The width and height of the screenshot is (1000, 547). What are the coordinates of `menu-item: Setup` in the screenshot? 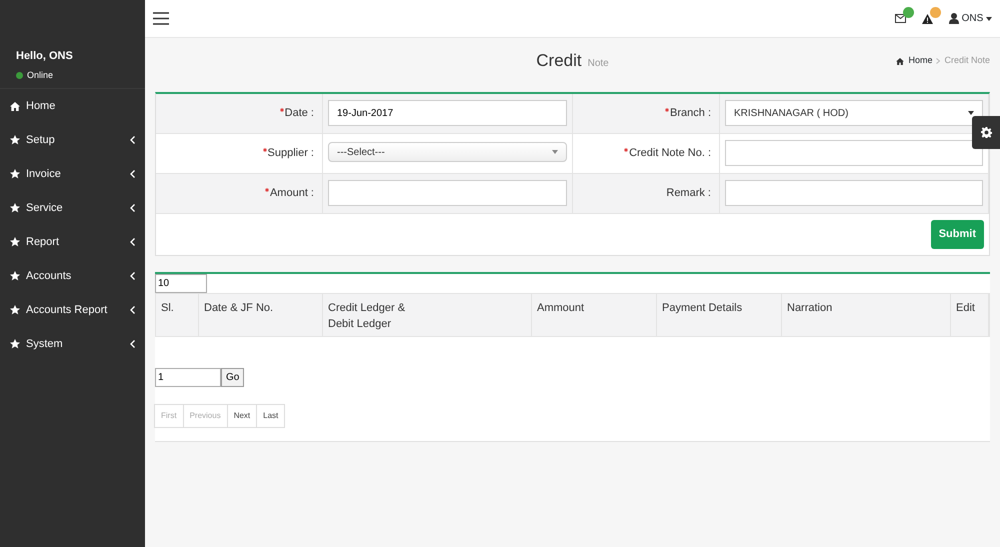 It's located at (72, 140).